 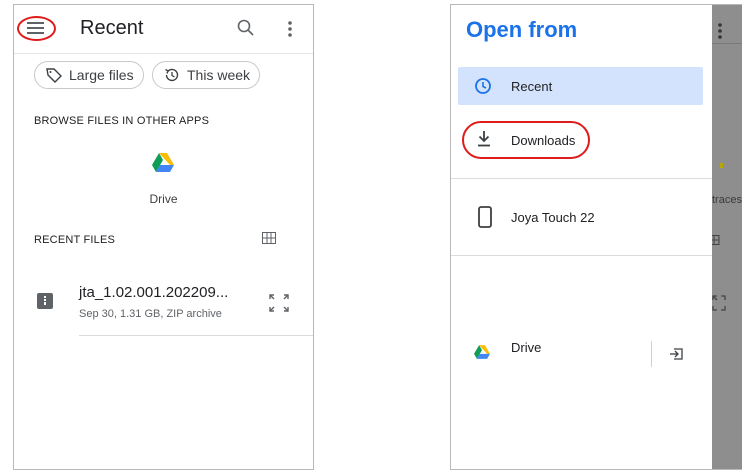 I want to click on zip-icon, so click(x=45, y=301).